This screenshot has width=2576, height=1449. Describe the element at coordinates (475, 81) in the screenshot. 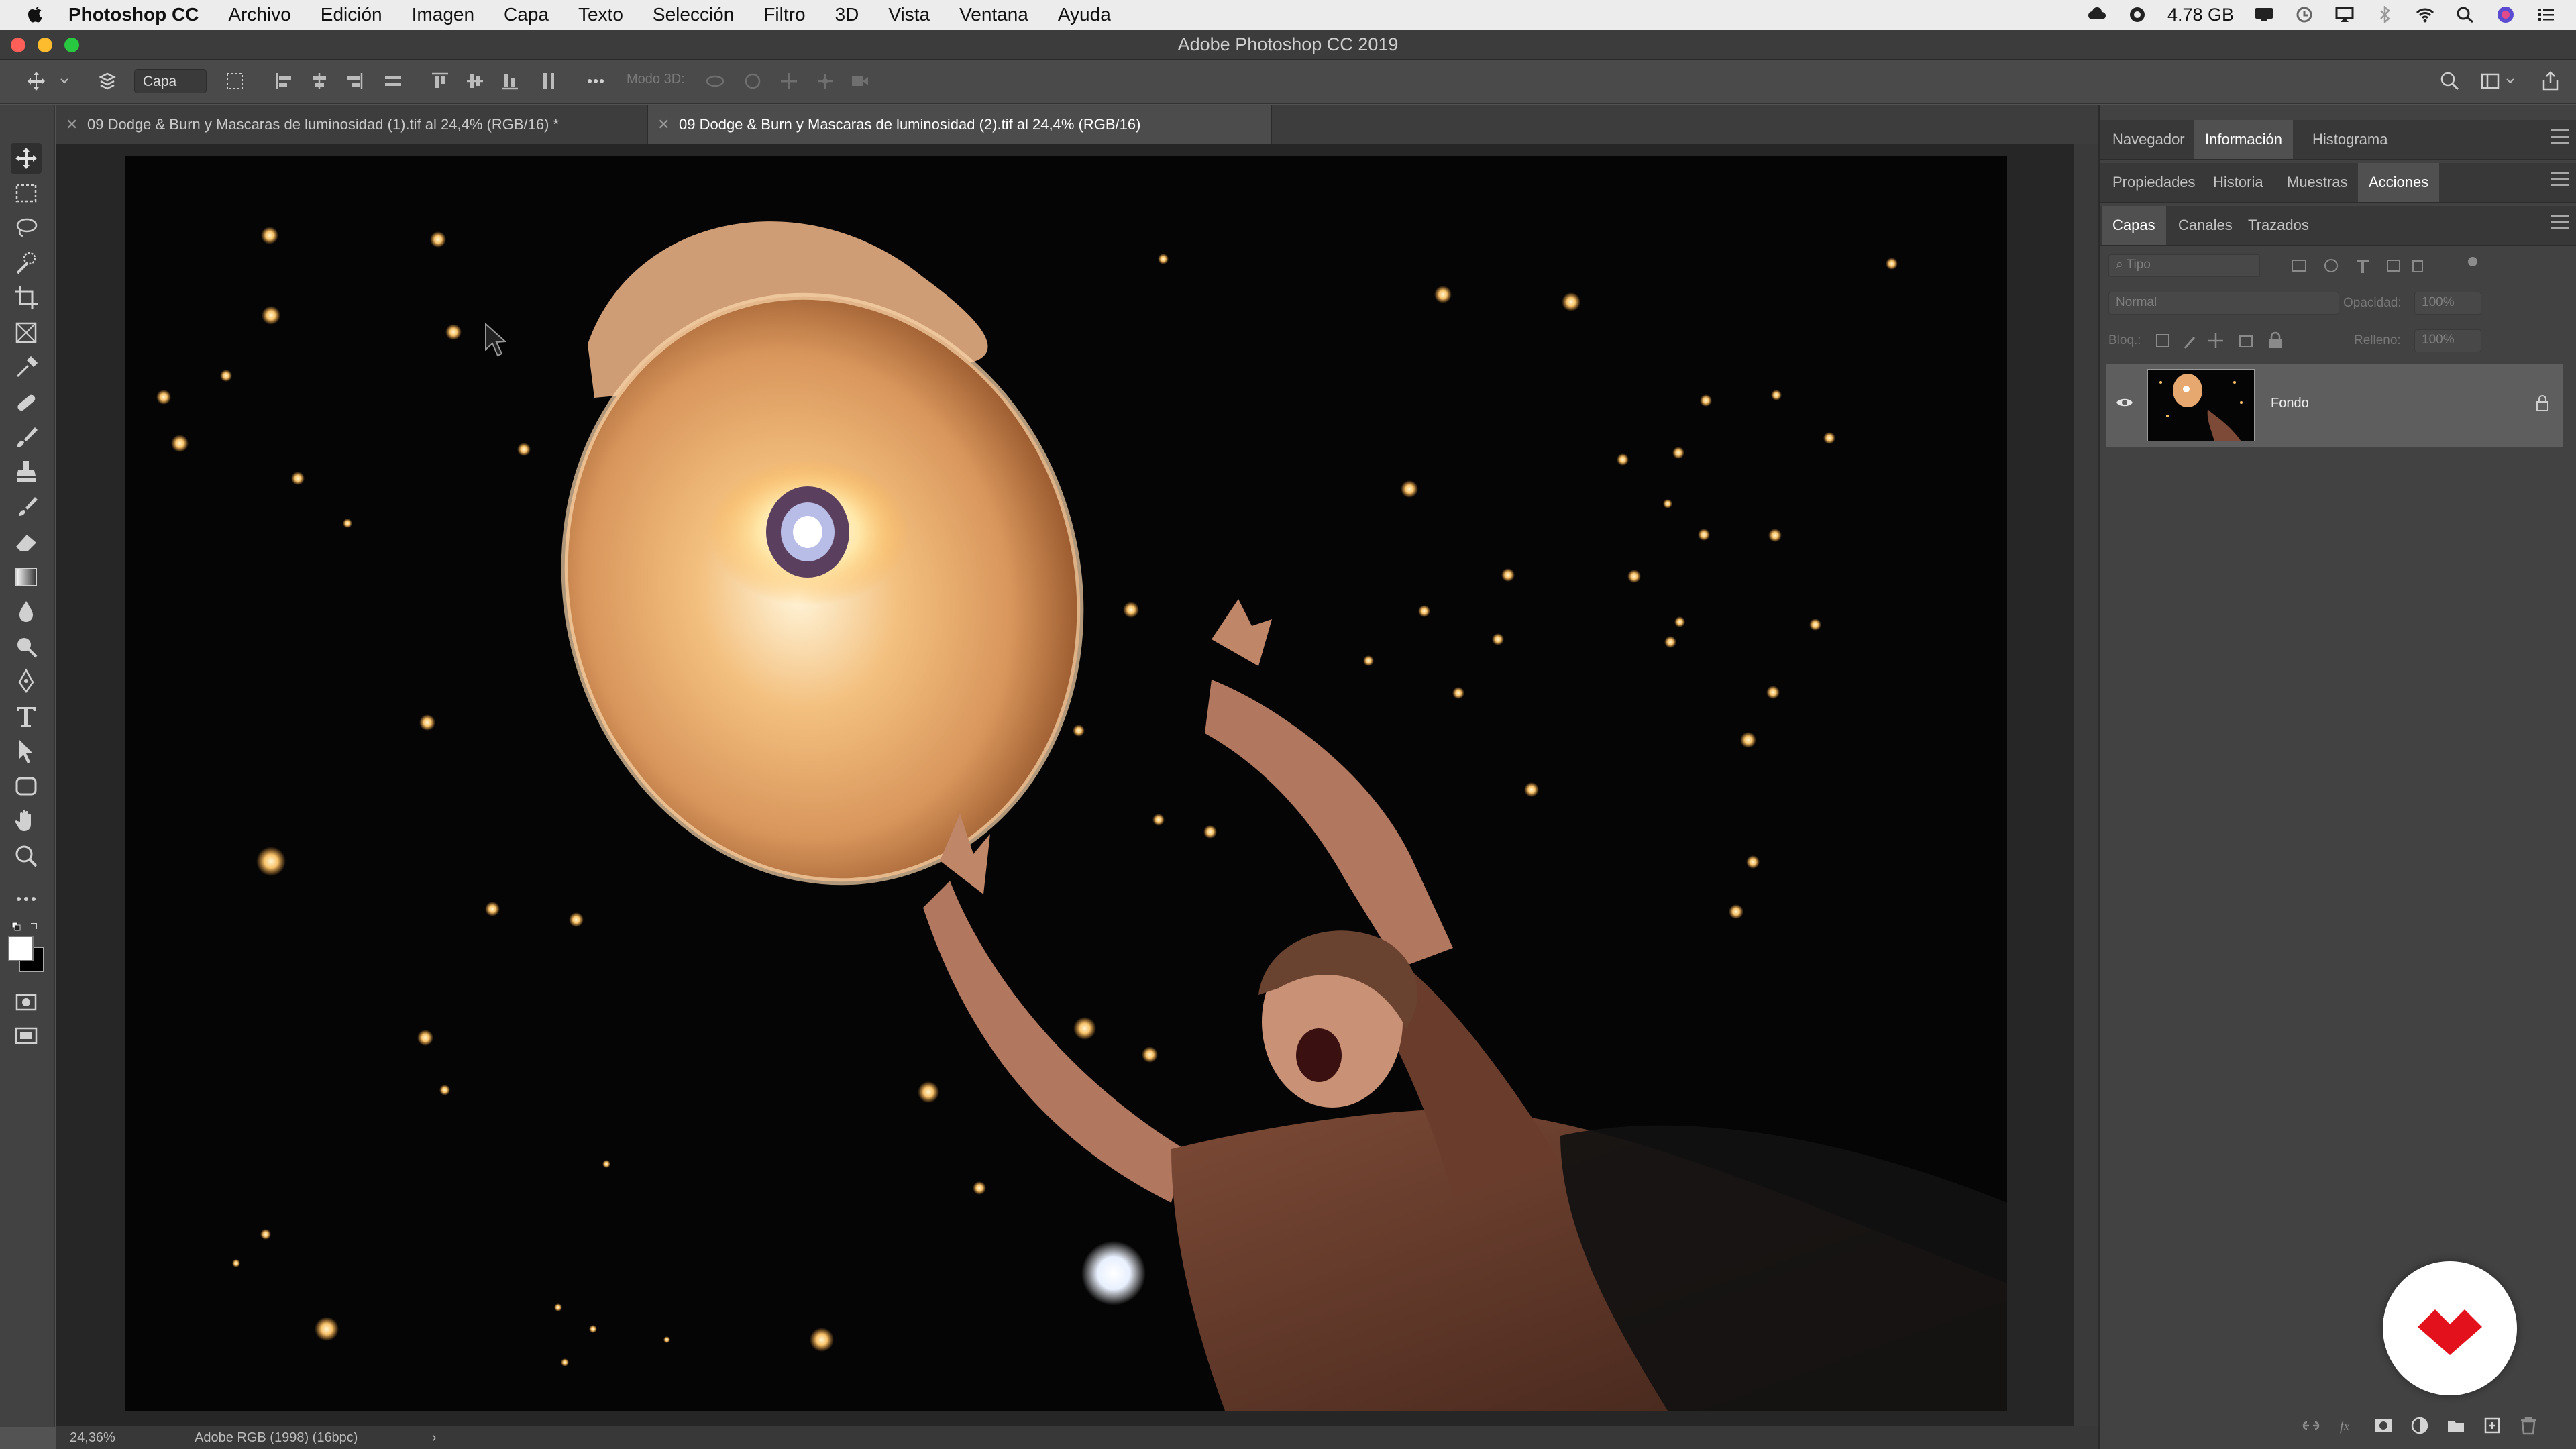

I see `align-middle-icon` at that location.